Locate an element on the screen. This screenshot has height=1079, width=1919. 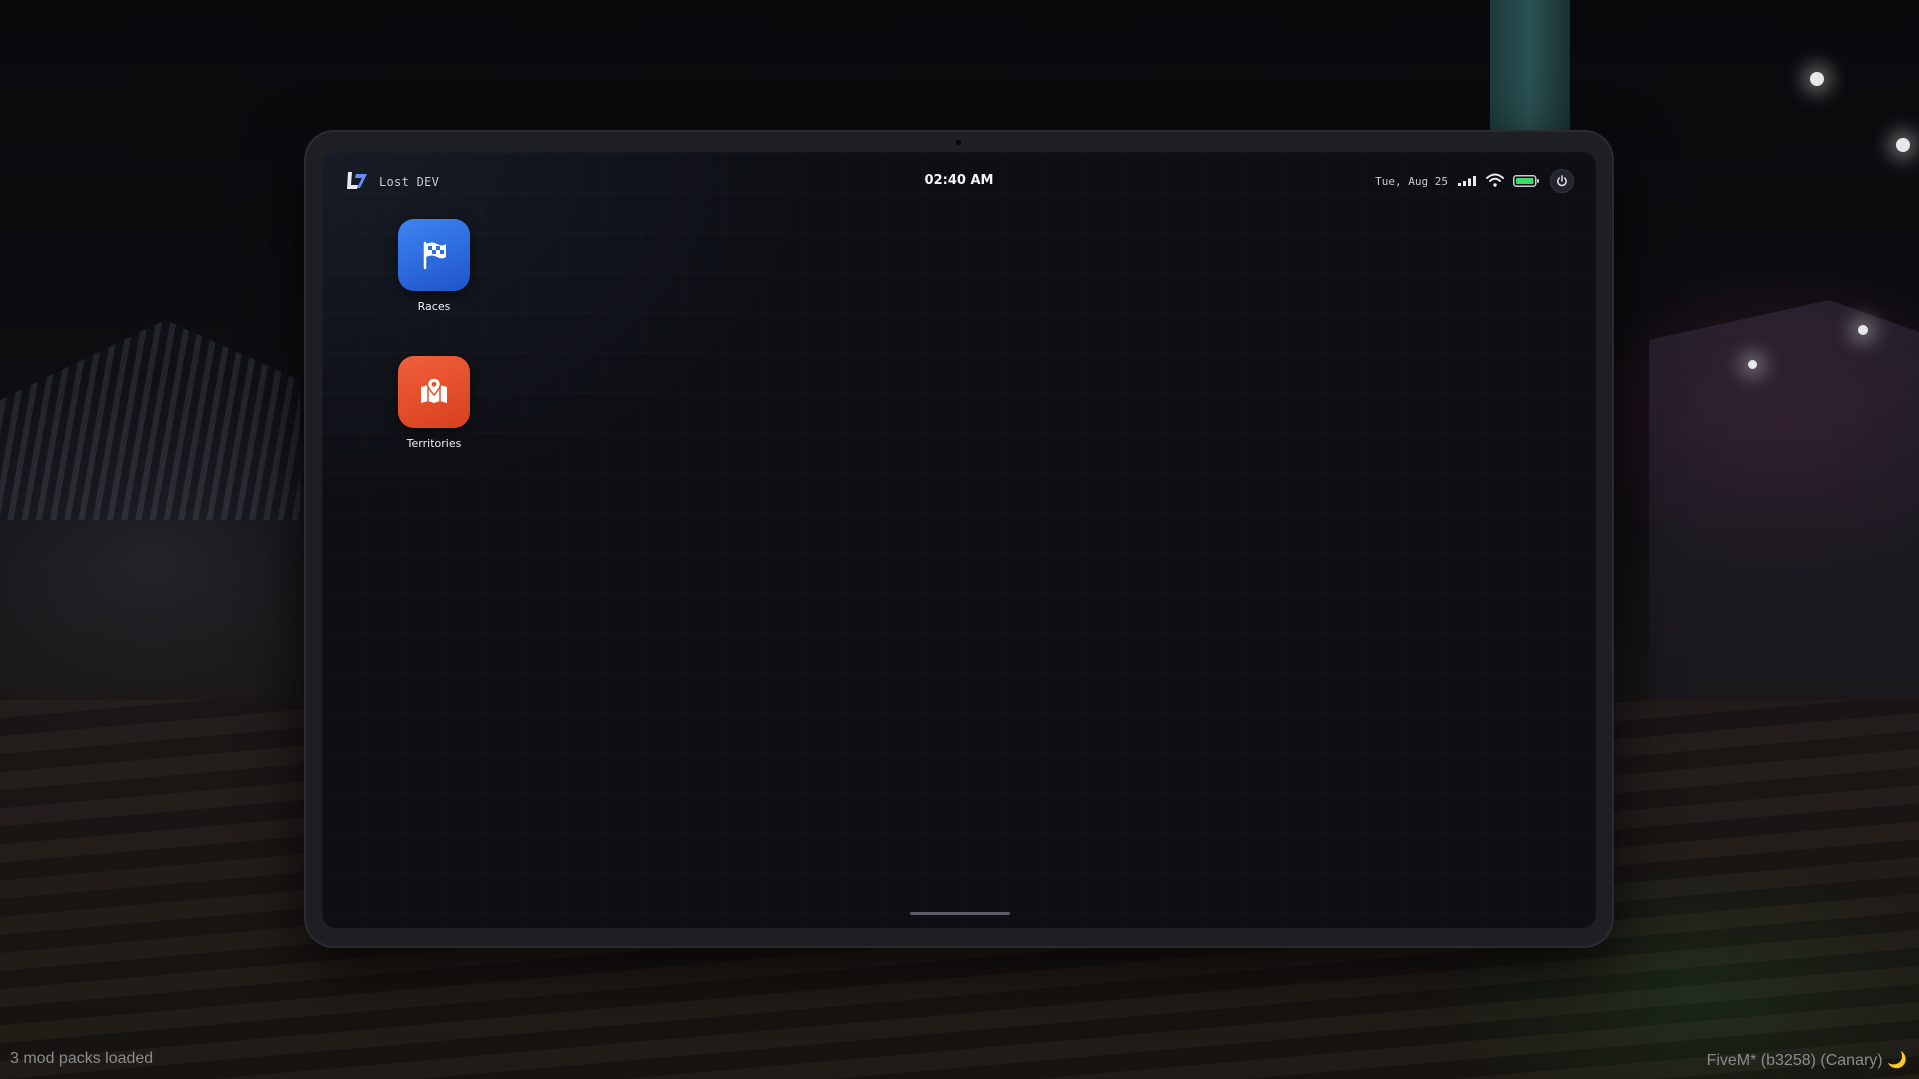
app-races-tile is located at coordinates (434, 255).